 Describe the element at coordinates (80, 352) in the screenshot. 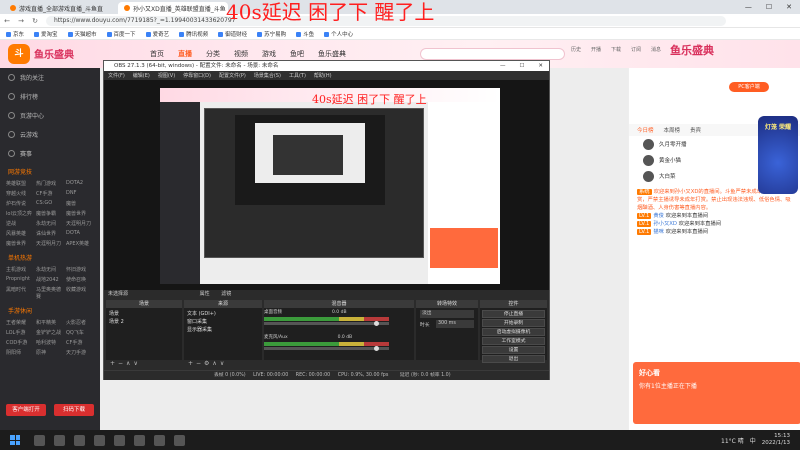

I see `game-link: 天刀手游` at that location.